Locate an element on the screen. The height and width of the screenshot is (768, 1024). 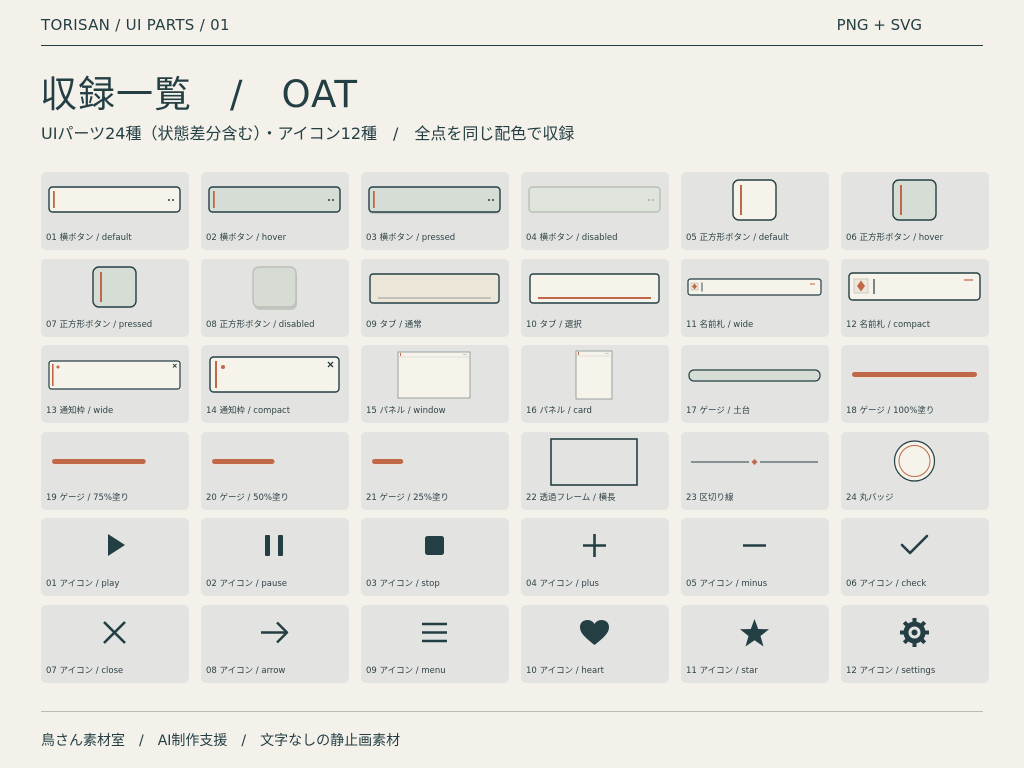
pause-icon is located at coordinates (274, 545).